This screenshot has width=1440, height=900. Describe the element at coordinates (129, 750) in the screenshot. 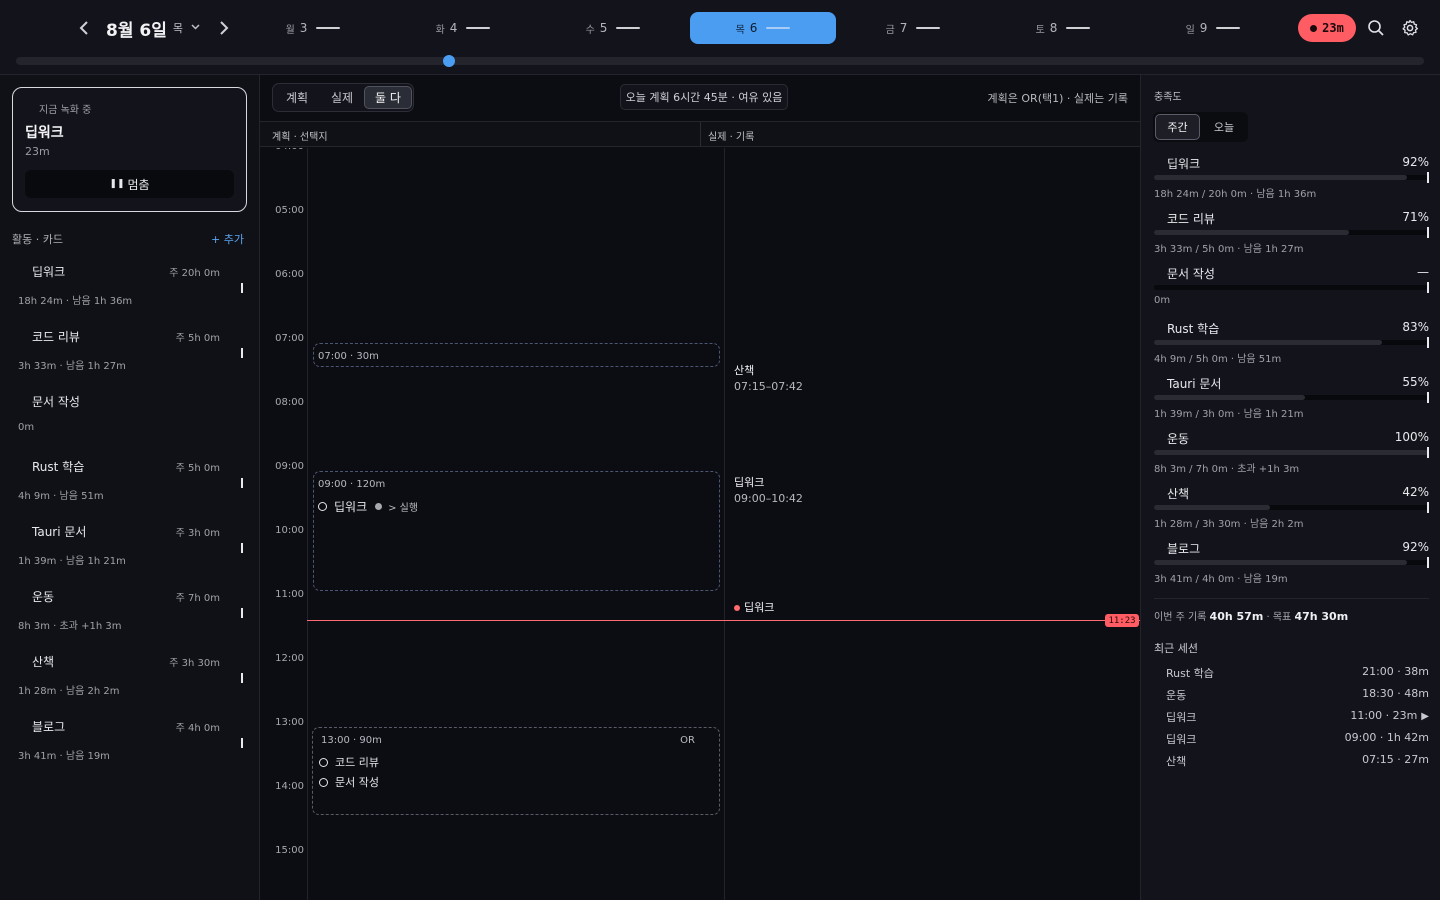

I see `activity-card: 블로그 주 4h 0m 3h 41m · 남음 19m` at that location.